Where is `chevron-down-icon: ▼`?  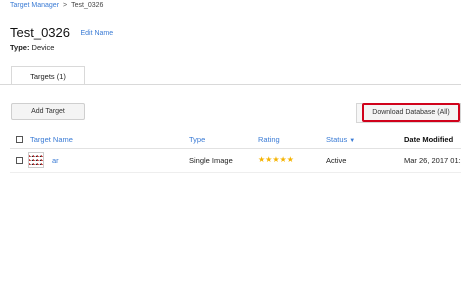 chevron-down-icon: ▼ is located at coordinates (352, 141).